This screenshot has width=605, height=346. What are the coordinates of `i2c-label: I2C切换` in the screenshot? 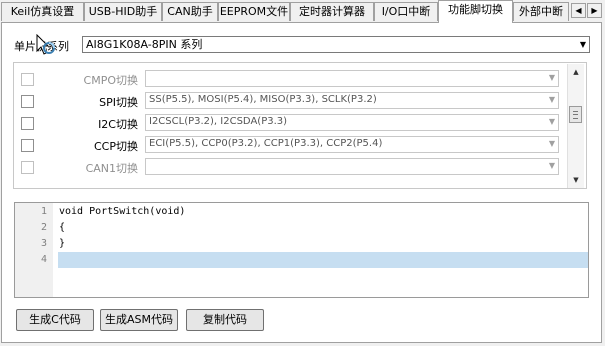 It's located at (118, 124).